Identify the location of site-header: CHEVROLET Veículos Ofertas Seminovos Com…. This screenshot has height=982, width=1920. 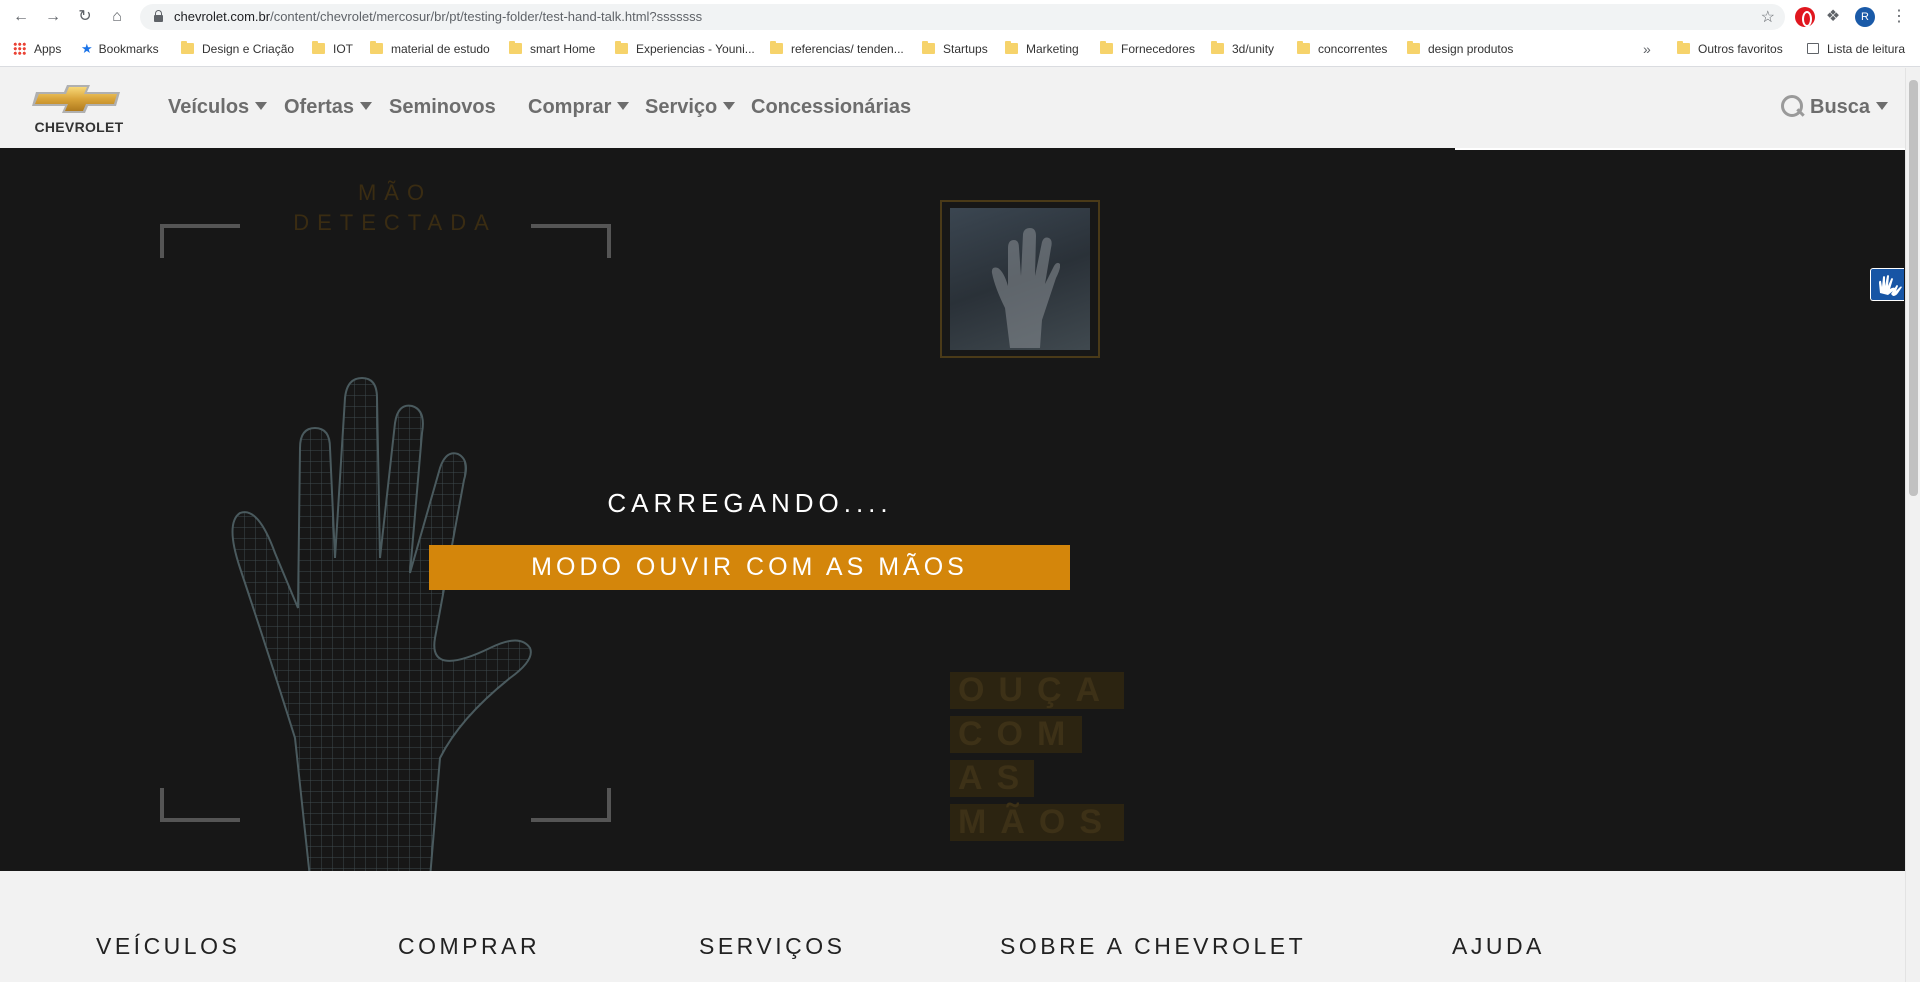
(952, 108).